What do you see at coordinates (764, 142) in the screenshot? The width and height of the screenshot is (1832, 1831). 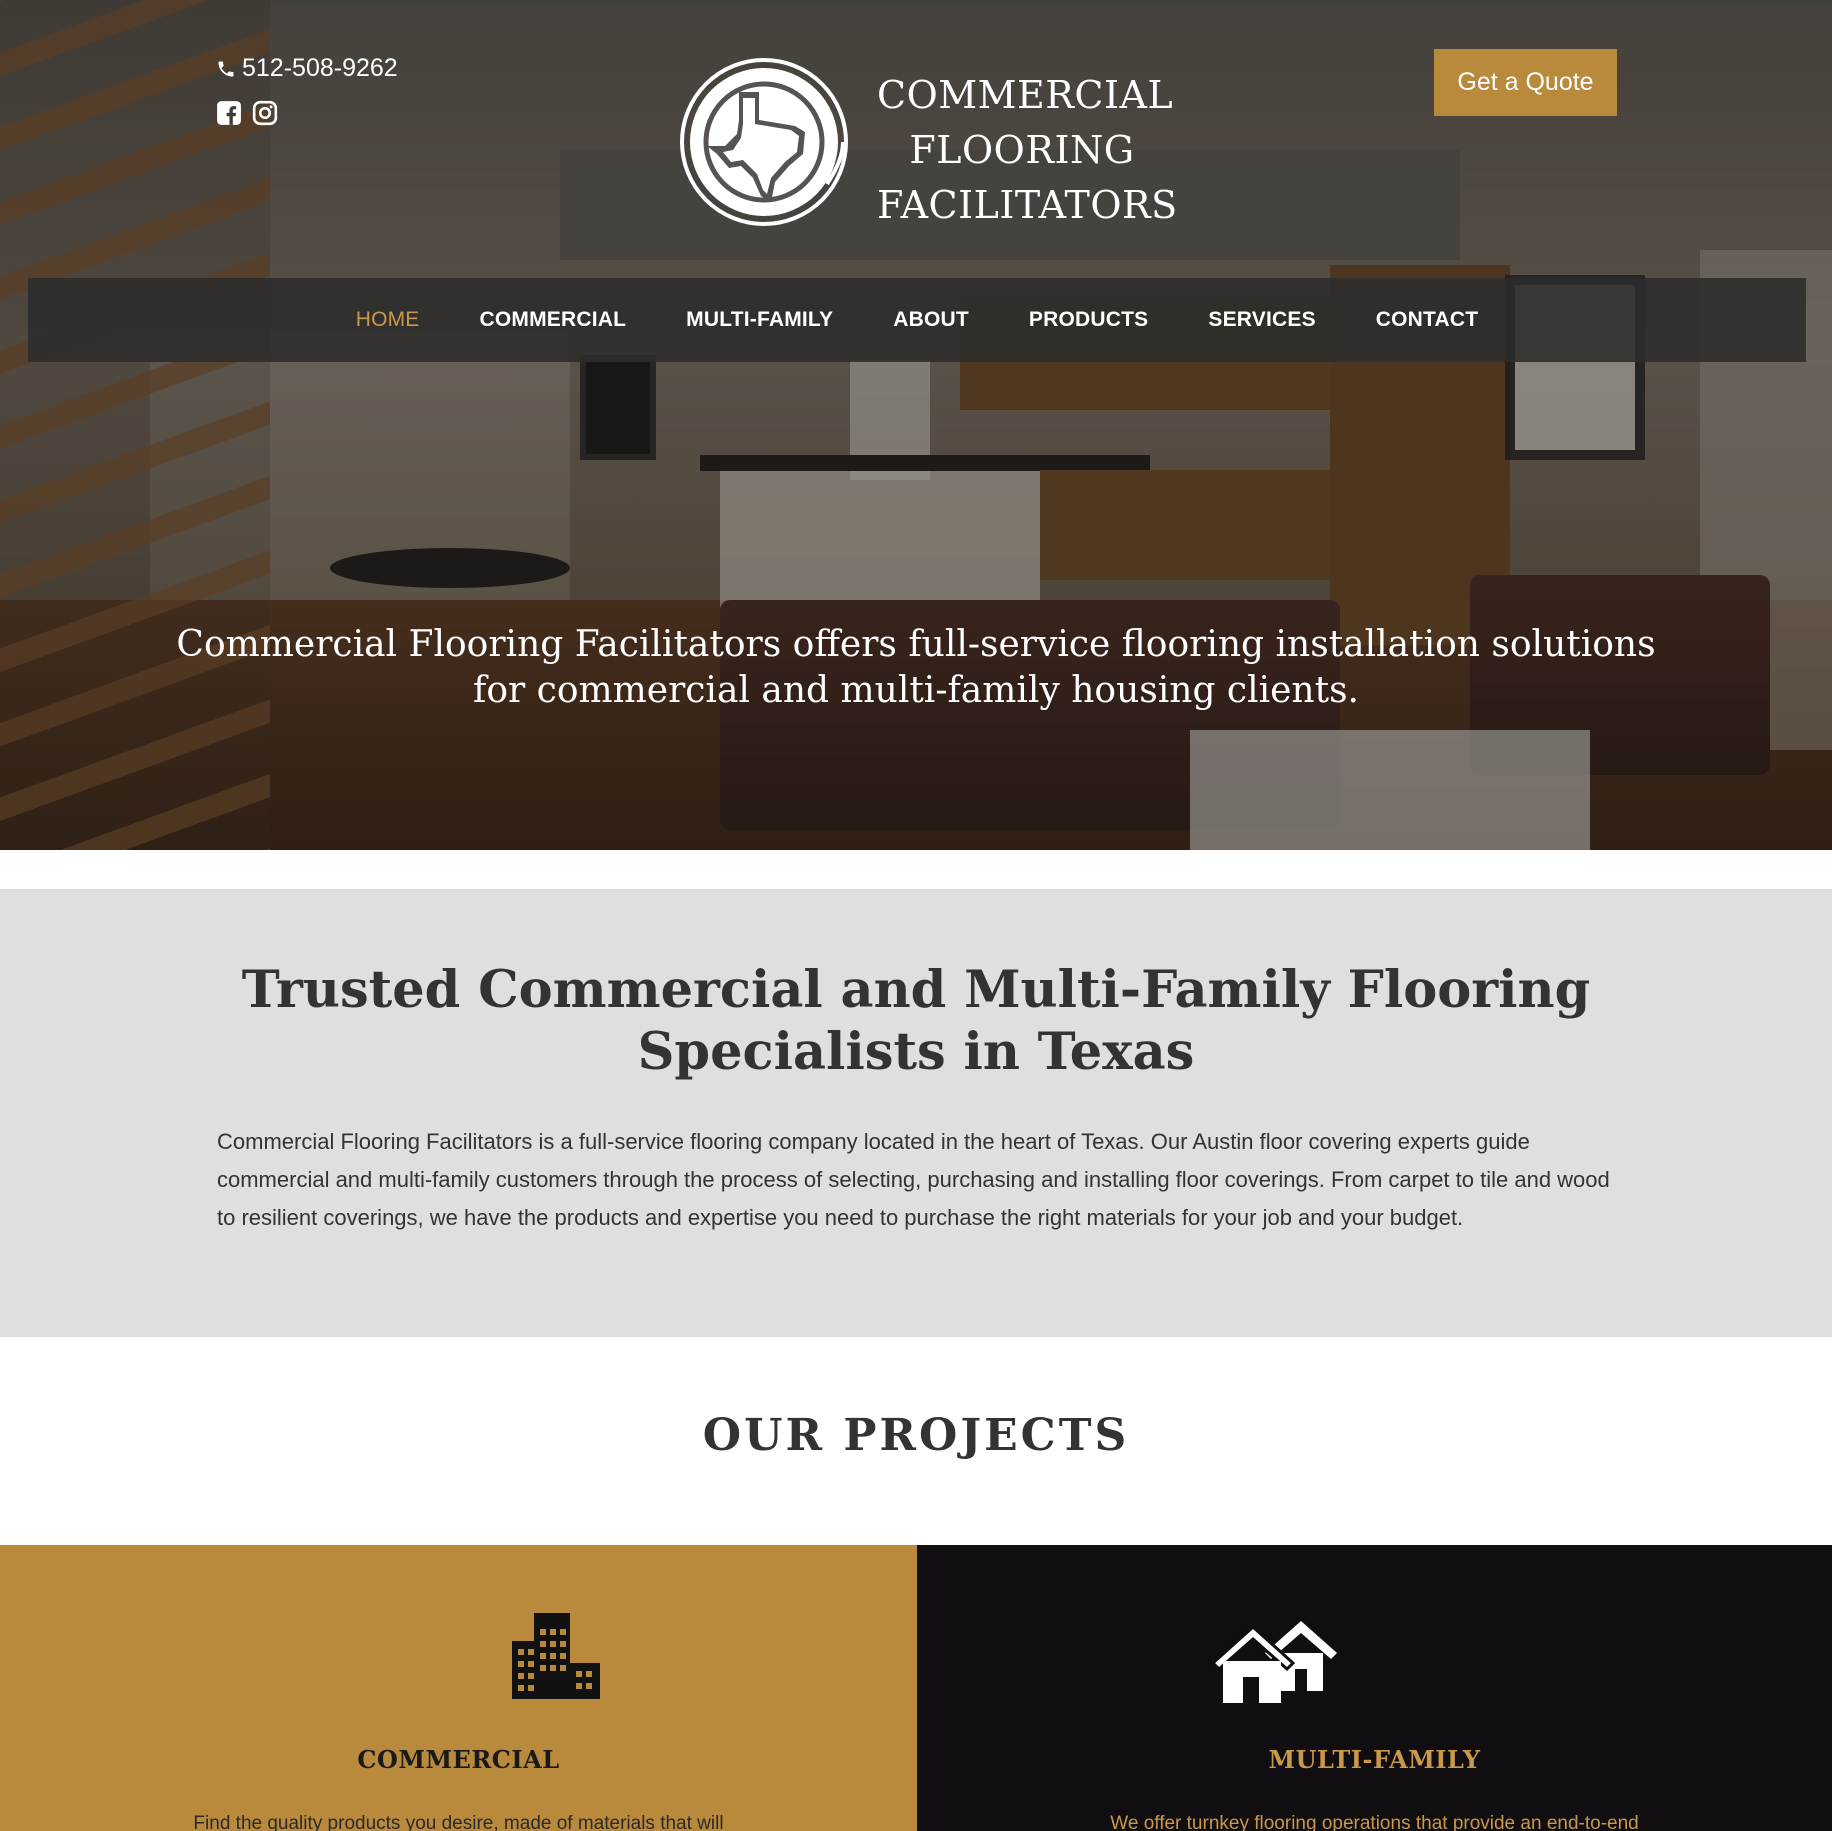 I see `texas-logo-icon` at bounding box center [764, 142].